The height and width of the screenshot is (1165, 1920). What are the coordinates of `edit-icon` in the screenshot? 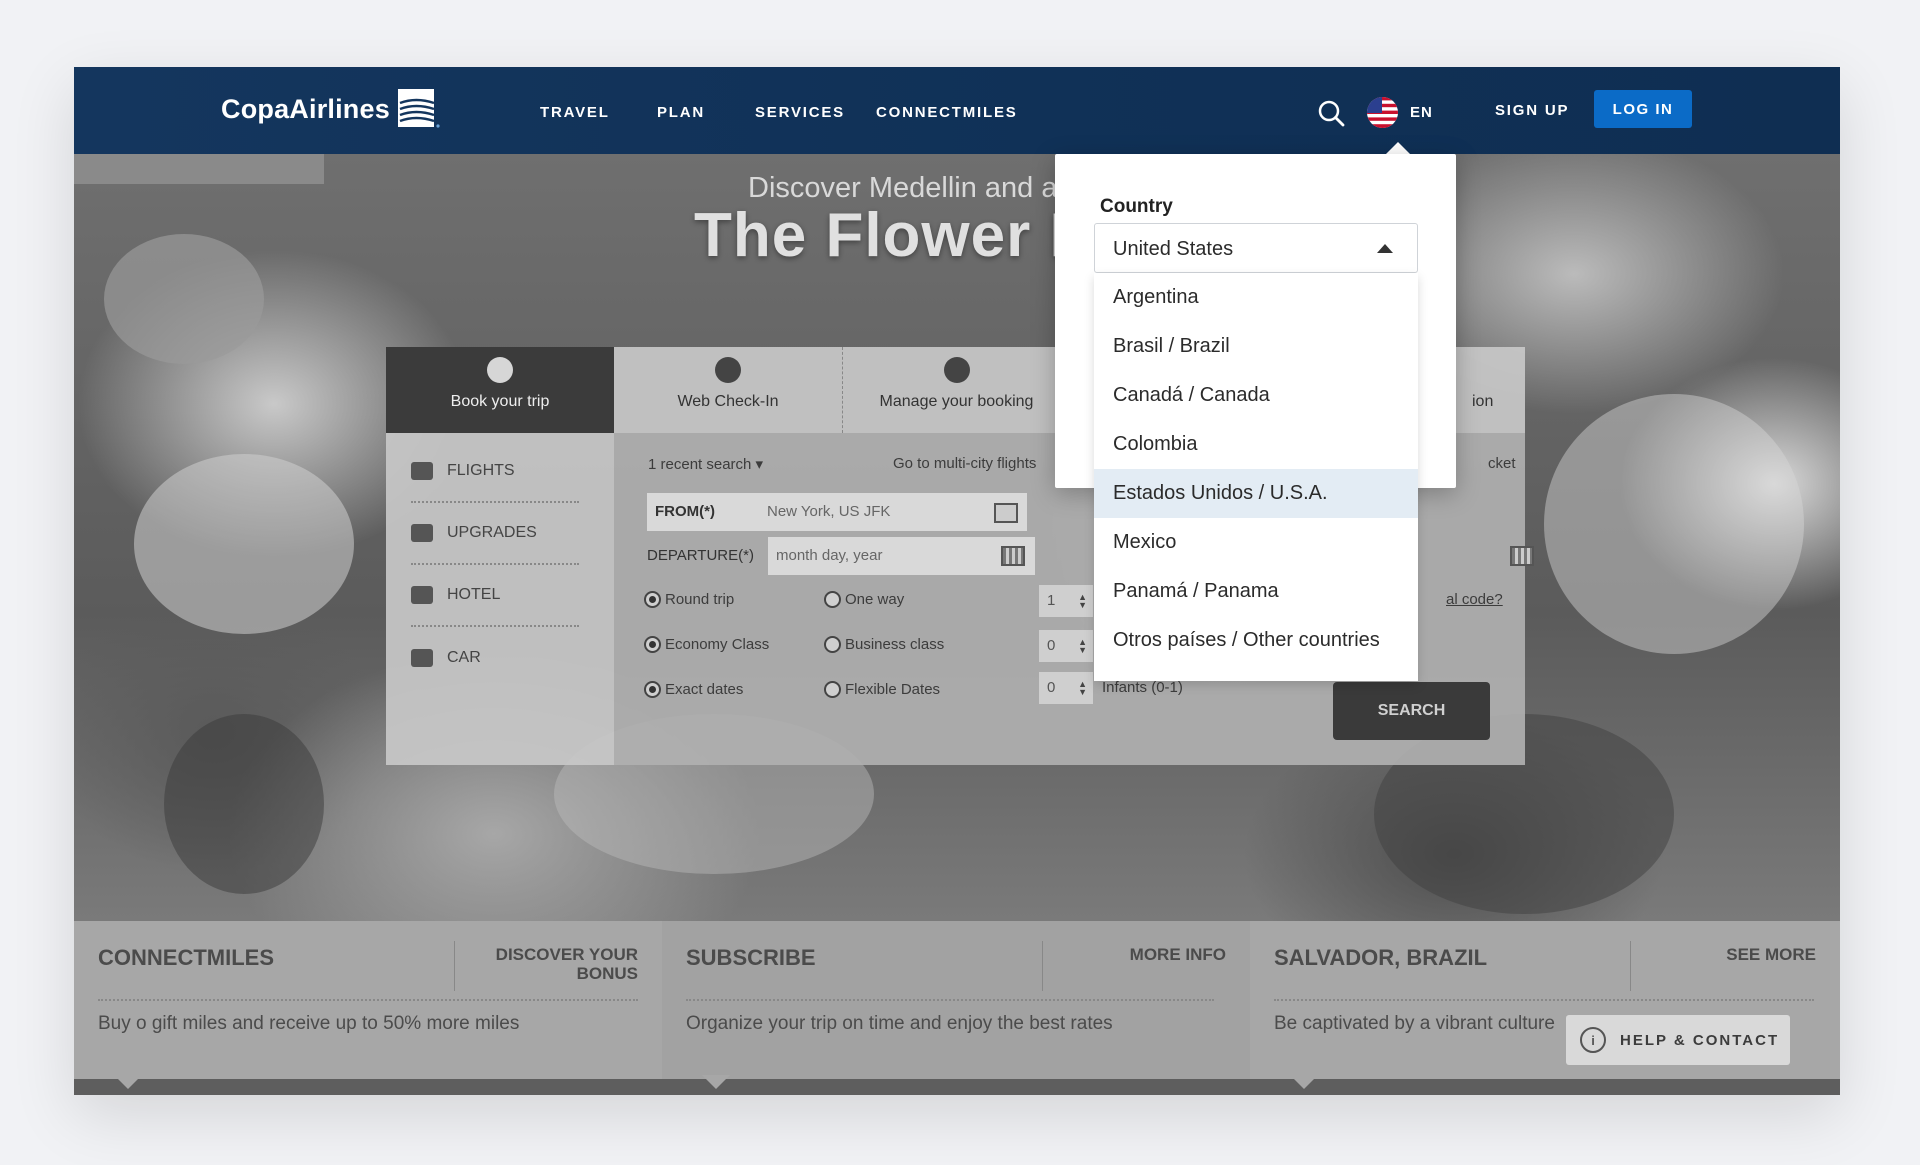 It's located at (956, 370).